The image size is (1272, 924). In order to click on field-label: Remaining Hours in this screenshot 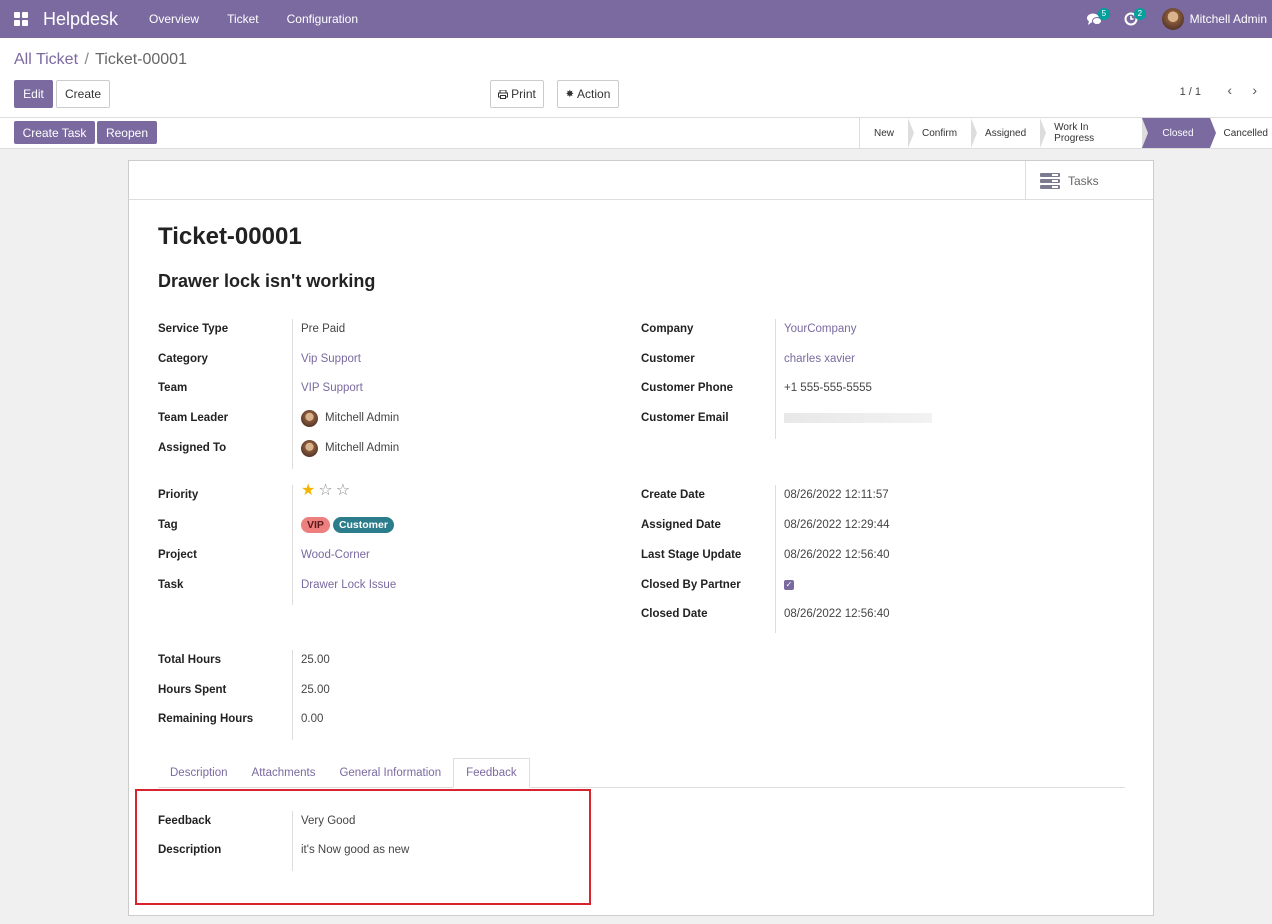, I will do `click(206, 719)`.